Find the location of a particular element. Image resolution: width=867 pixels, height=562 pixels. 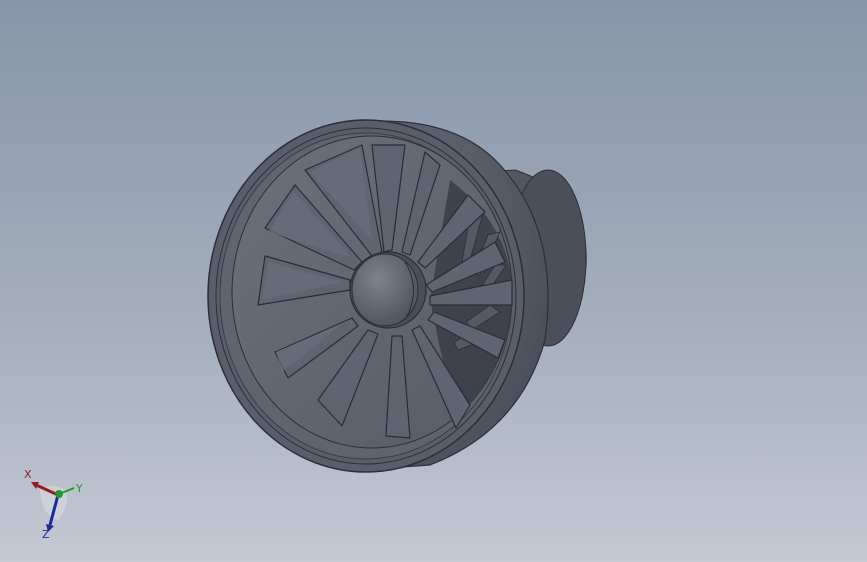

orientation-triad: X Y Z is located at coordinates (58, 502).